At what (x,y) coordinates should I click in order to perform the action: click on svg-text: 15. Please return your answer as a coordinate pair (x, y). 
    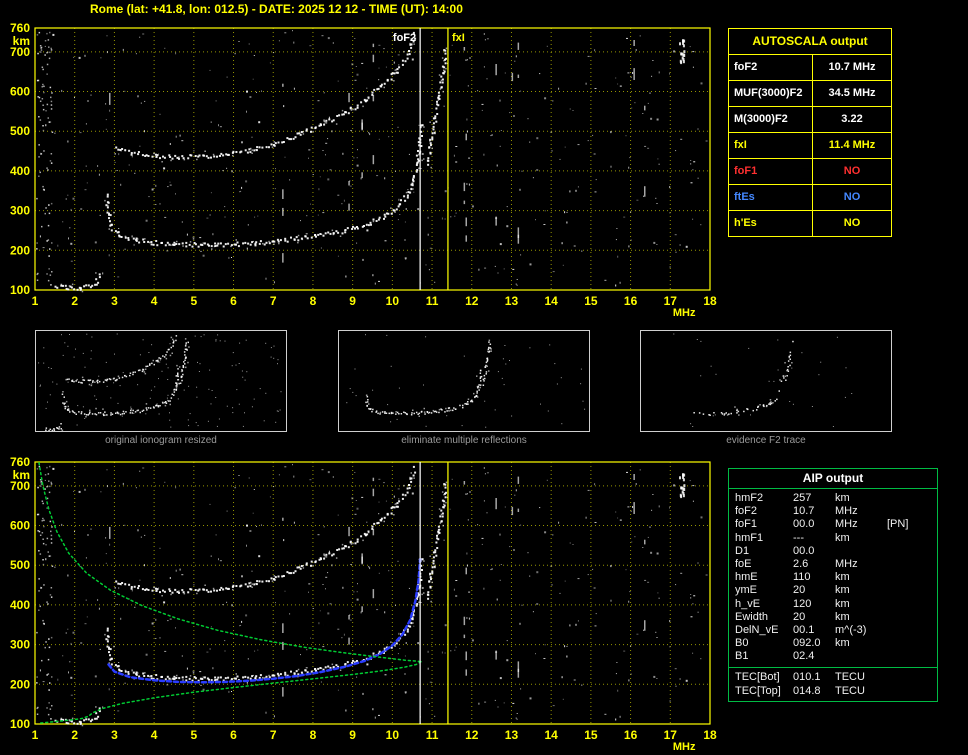
    Looking at the image, I should click on (591, 735).